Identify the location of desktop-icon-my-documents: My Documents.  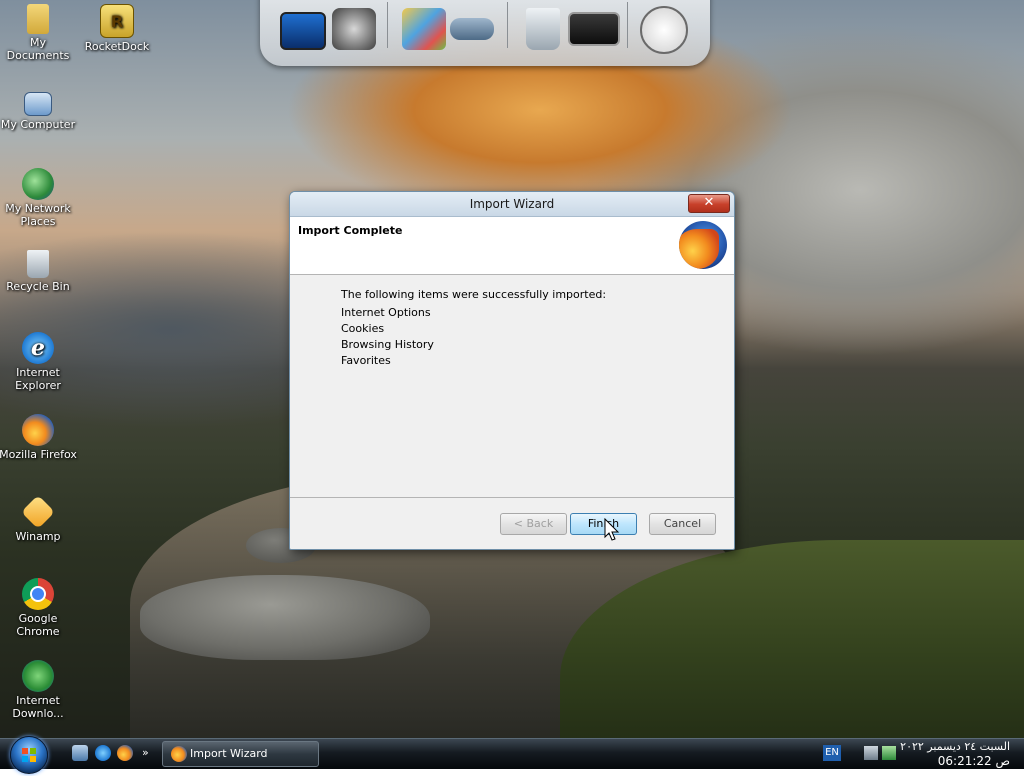
(39, 33).